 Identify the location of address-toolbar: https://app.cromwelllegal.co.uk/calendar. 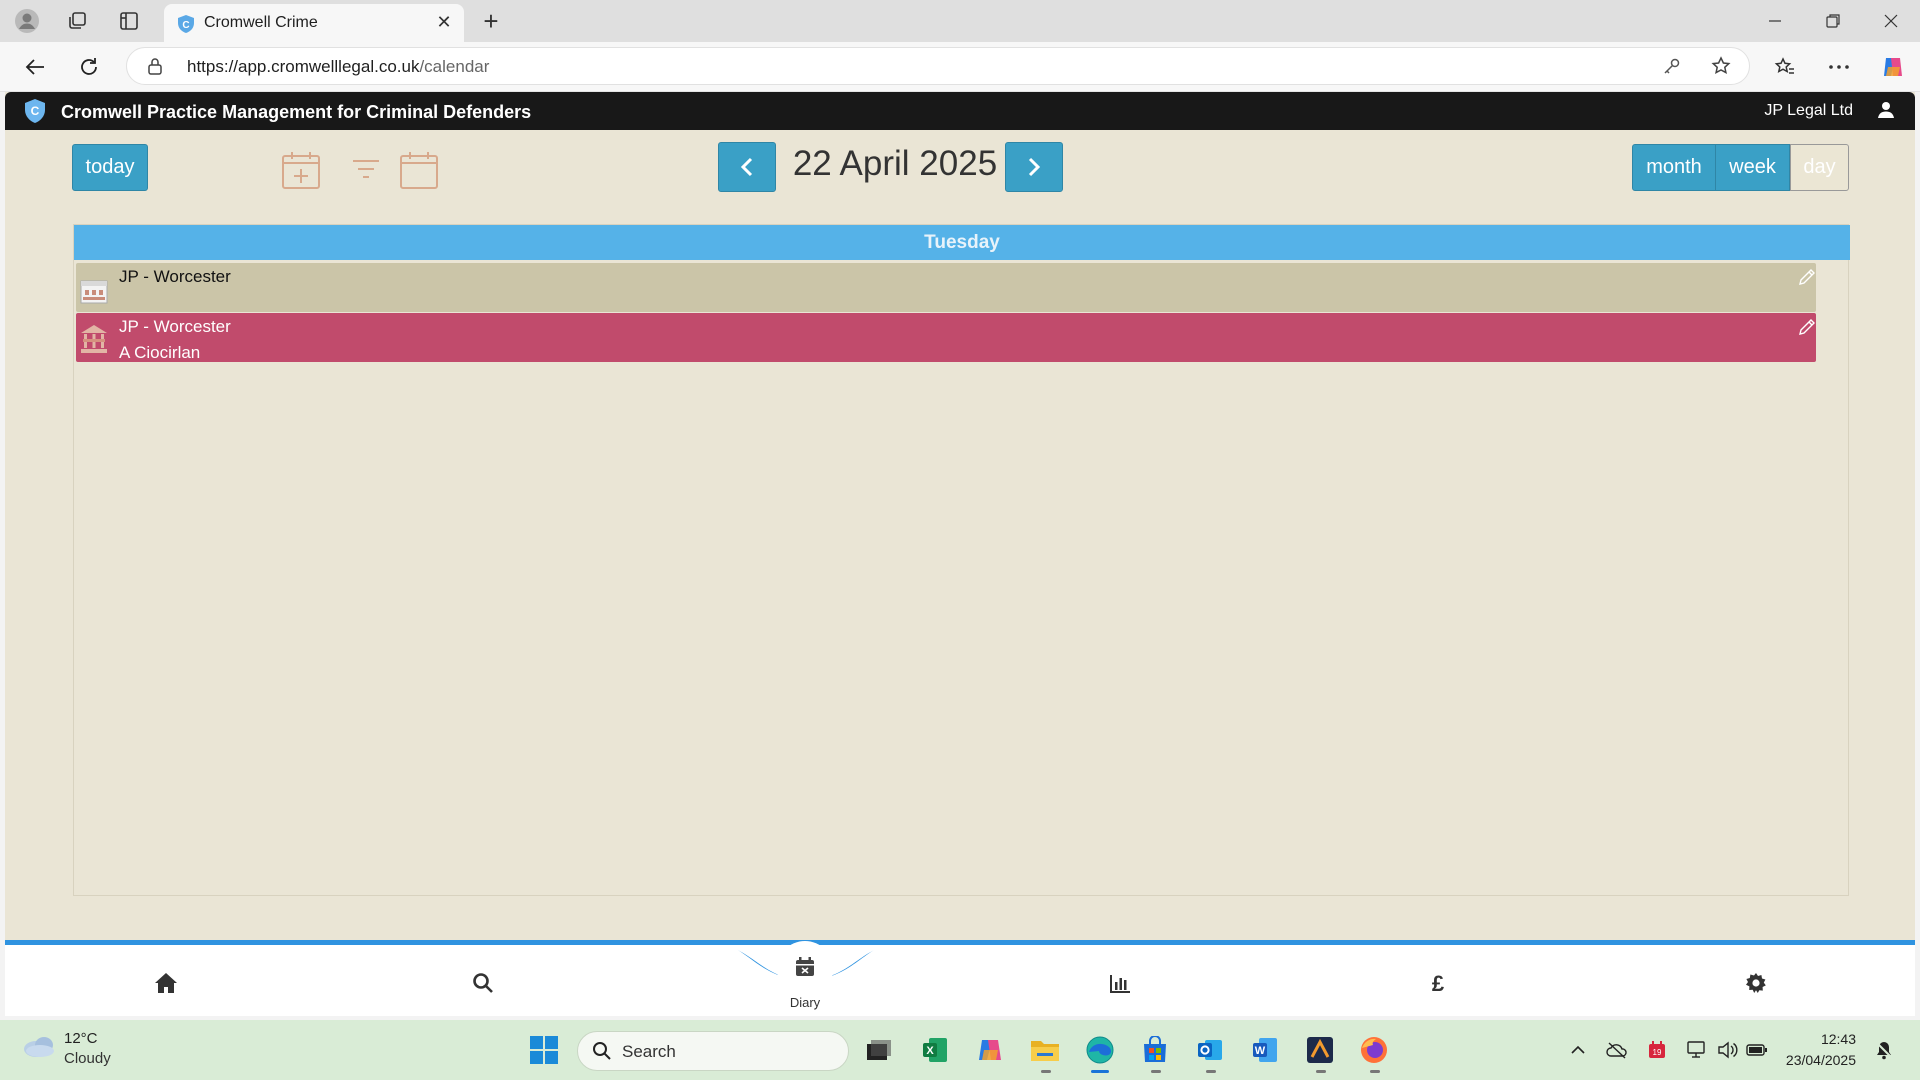
(960, 67).